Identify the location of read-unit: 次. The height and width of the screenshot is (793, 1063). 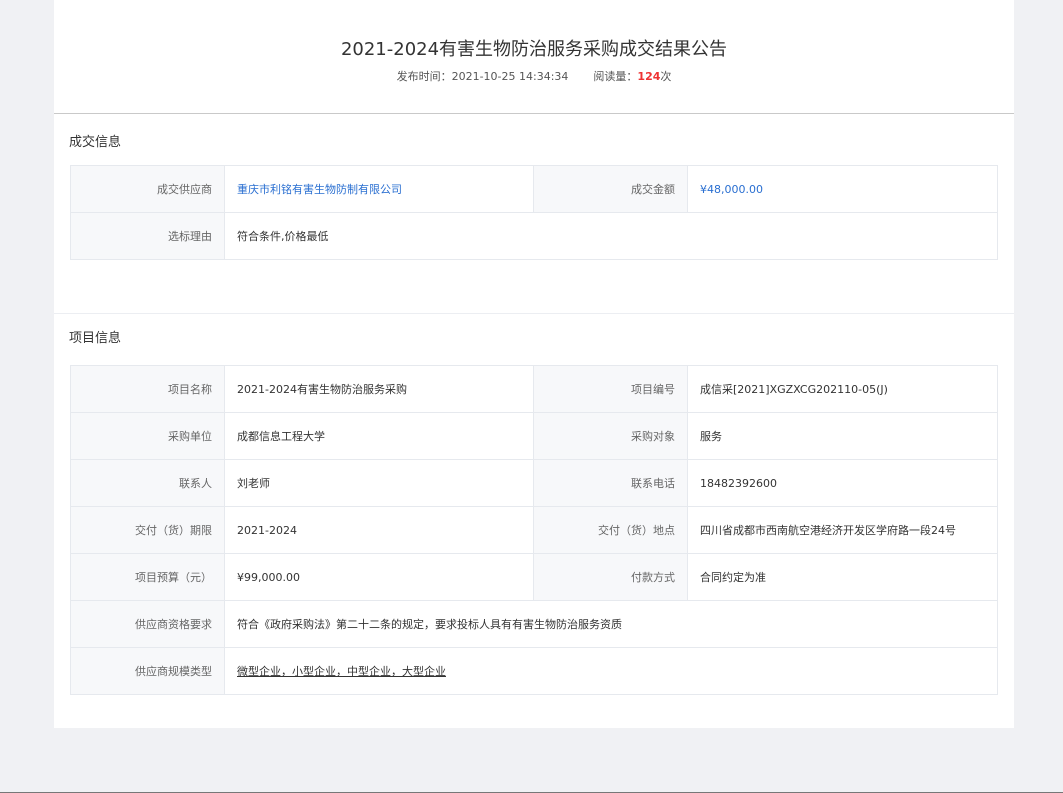
(666, 76).